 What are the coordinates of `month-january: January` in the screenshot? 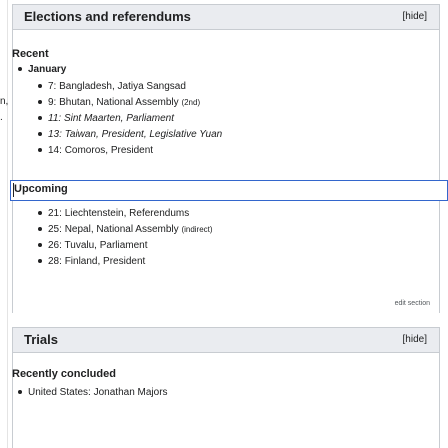 It's located at (42, 69).